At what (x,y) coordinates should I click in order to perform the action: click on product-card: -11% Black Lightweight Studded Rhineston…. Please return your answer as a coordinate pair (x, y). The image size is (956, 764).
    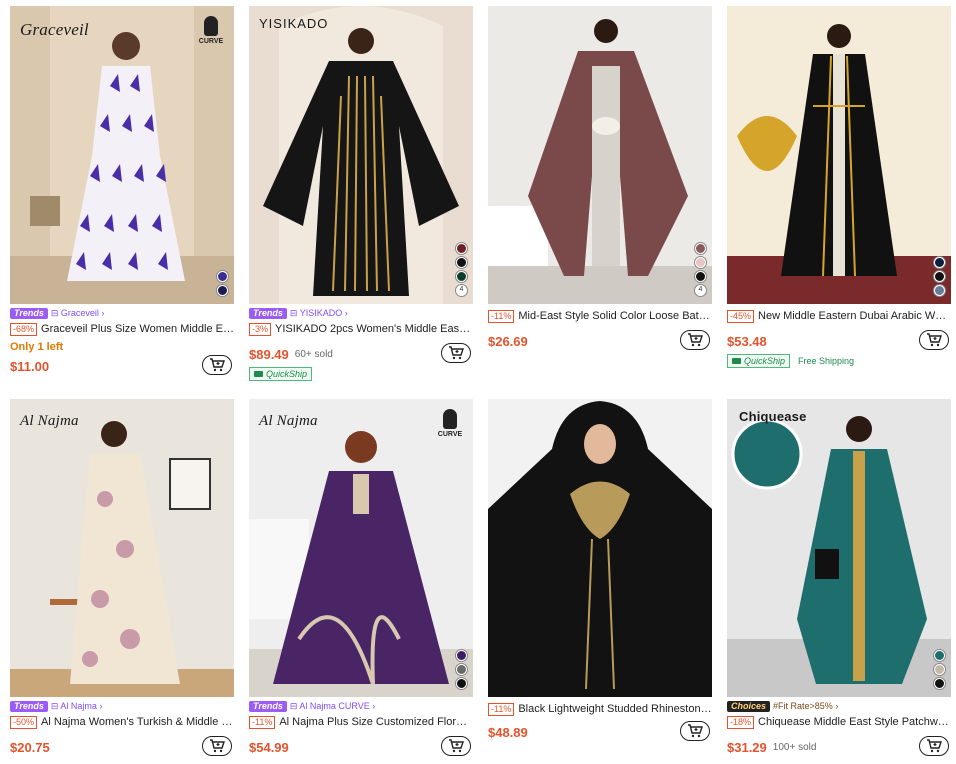
    Looking at the image, I should click on (600, 571).